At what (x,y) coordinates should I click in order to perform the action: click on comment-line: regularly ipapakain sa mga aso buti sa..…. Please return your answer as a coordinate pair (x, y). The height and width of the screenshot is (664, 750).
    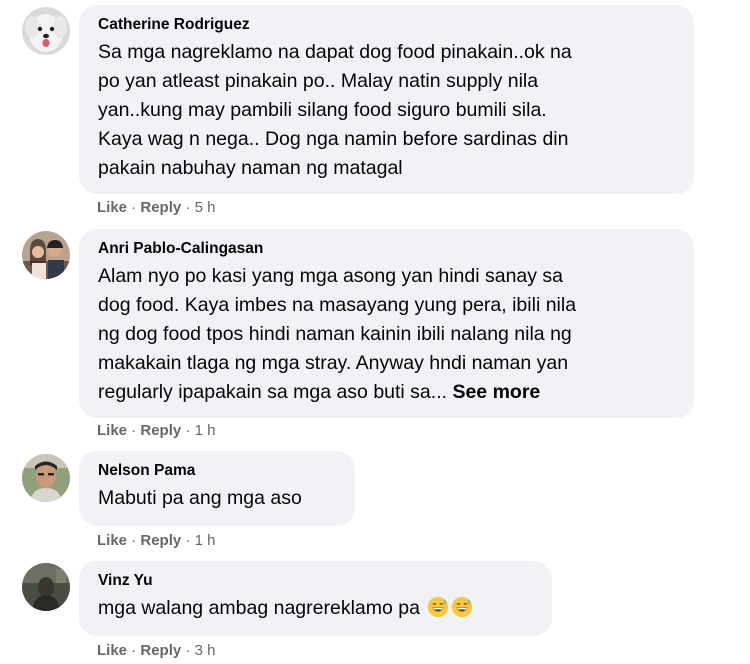
    Looking at the image, I should click on (387, 392).